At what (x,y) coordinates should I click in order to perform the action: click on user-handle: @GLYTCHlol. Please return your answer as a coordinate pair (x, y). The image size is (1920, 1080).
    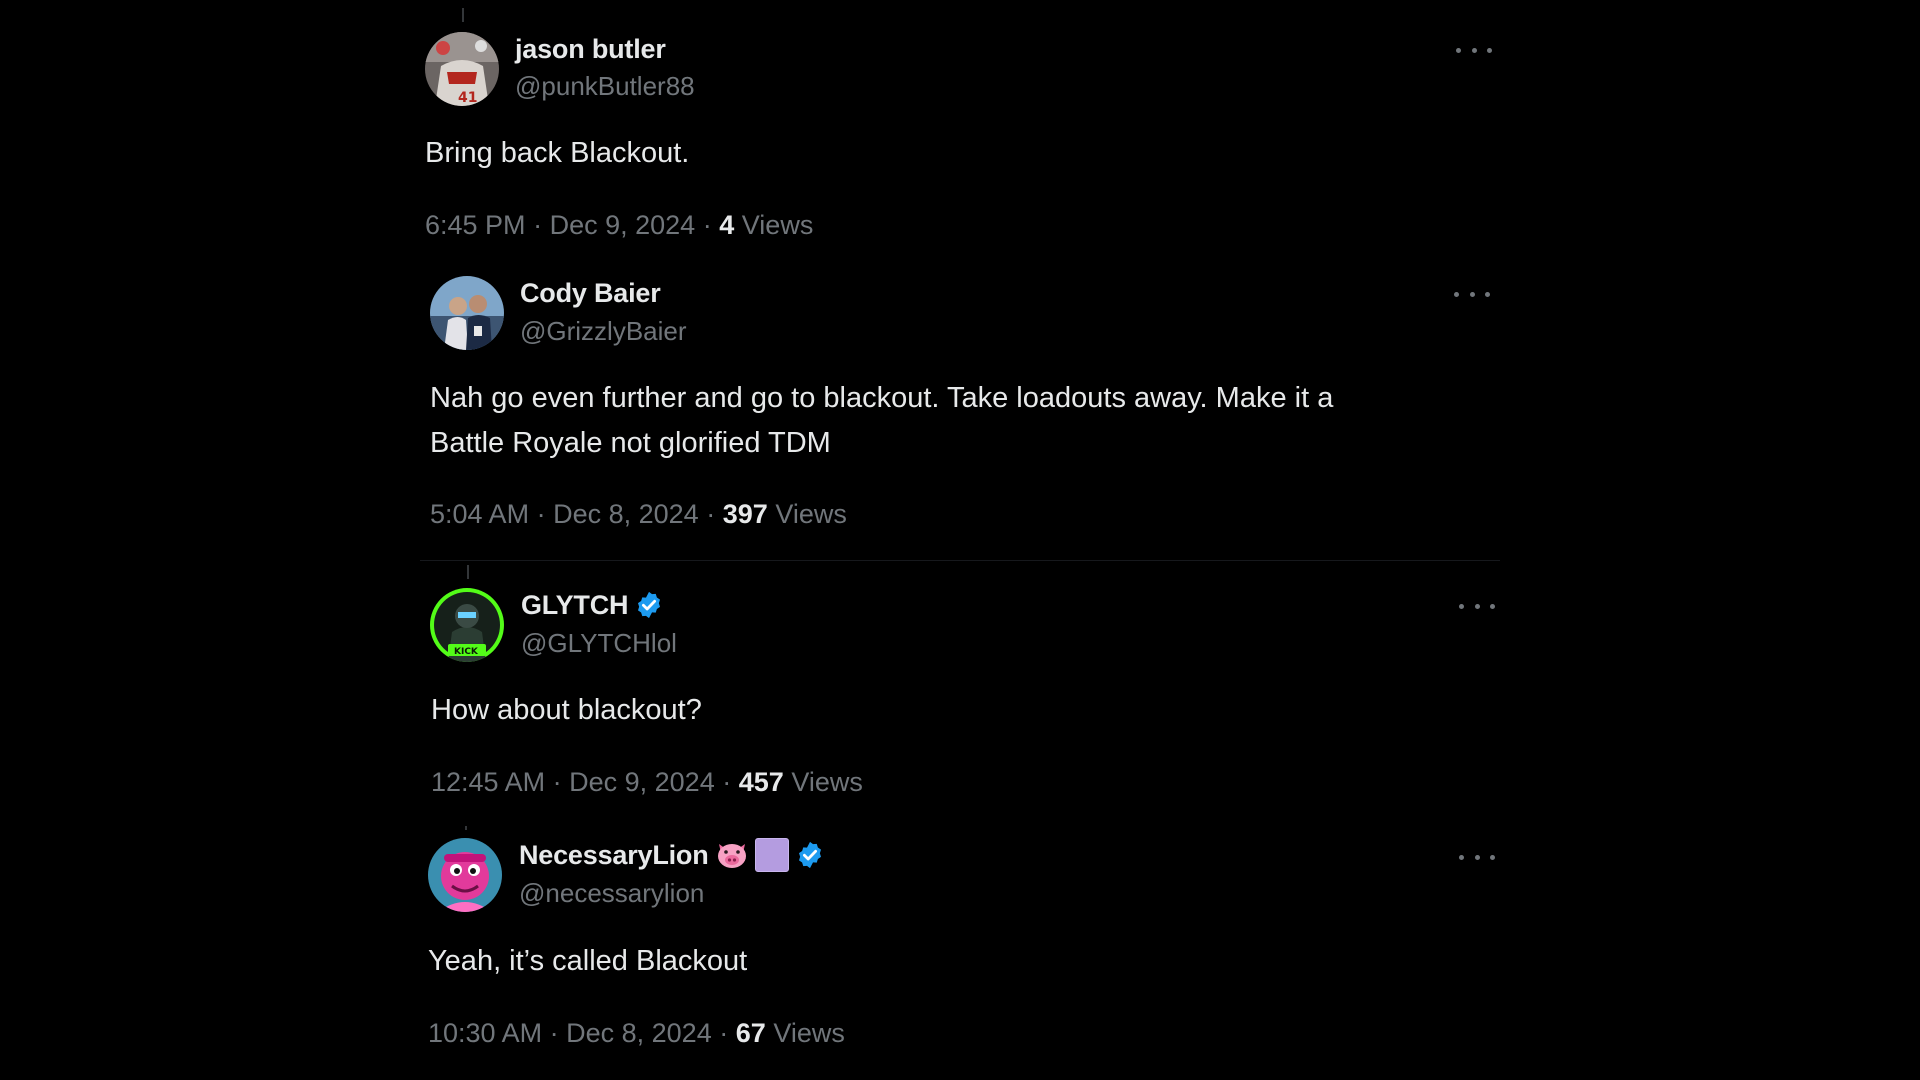
    Looking at the image, I should click on (599, 643).